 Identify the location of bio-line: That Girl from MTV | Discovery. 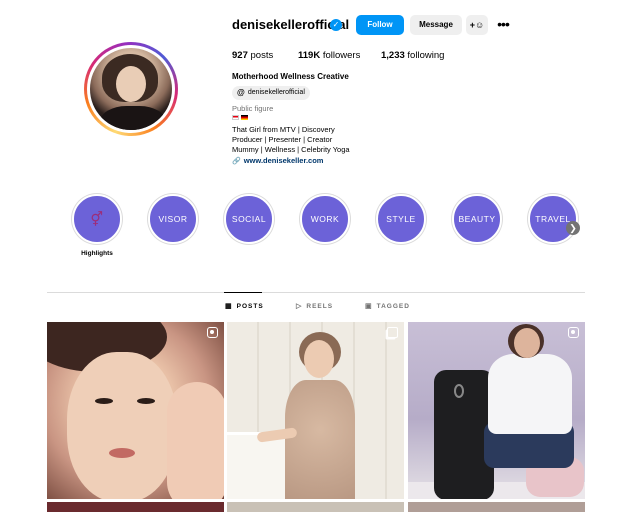
(283, 129).